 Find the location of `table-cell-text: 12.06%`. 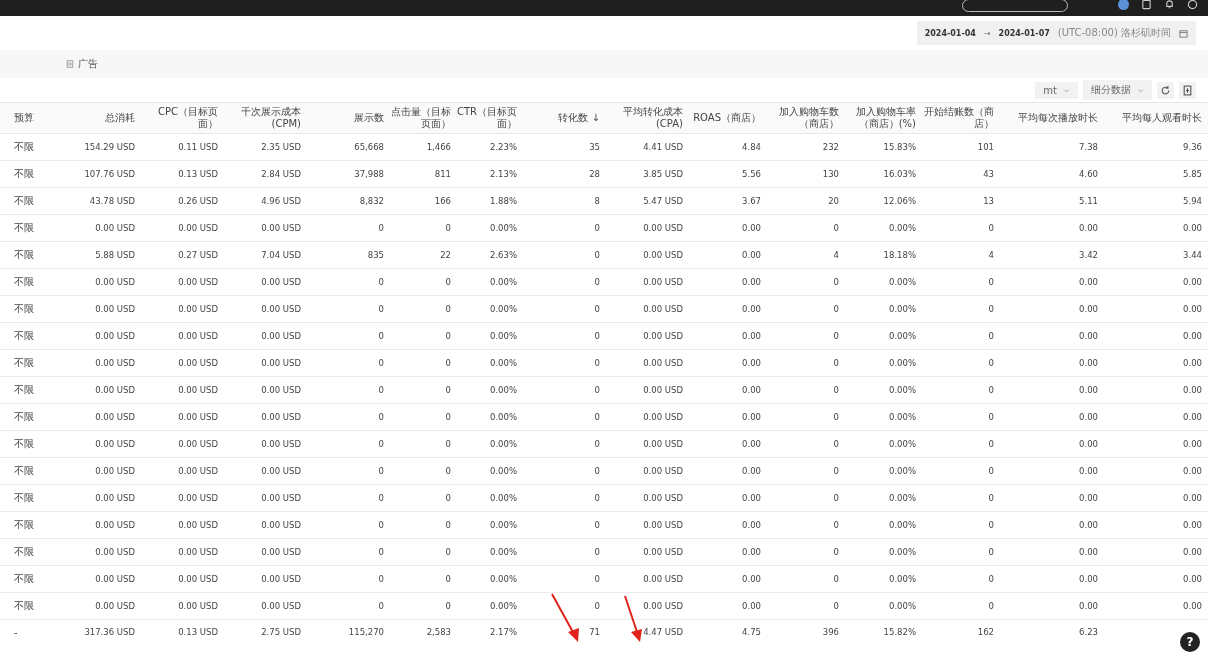

table-cell-text: 12.06% is located at coordinates (899, 201).